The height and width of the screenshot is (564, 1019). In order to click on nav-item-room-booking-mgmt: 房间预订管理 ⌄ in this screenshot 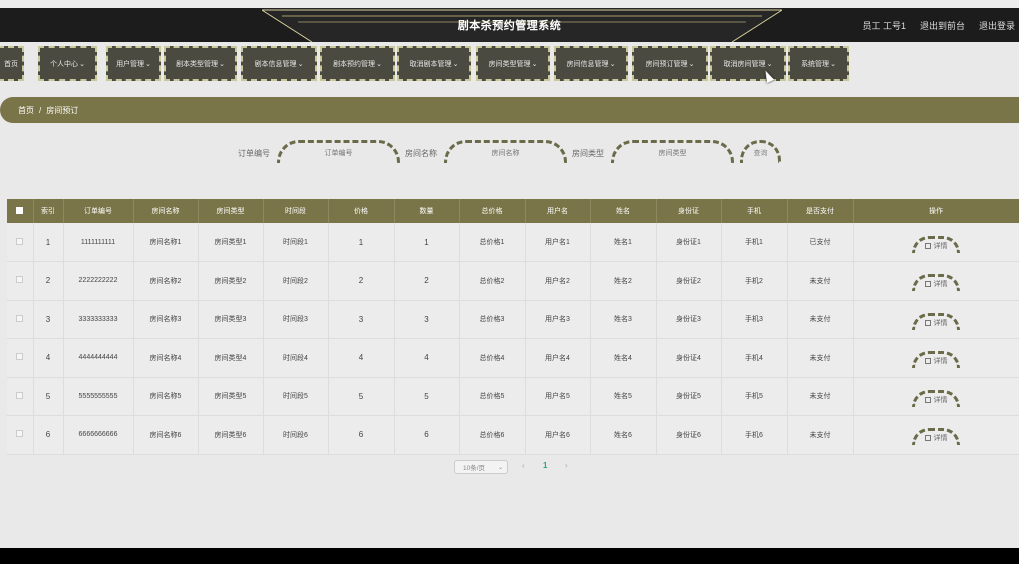, I will do `click(670, 63)`.